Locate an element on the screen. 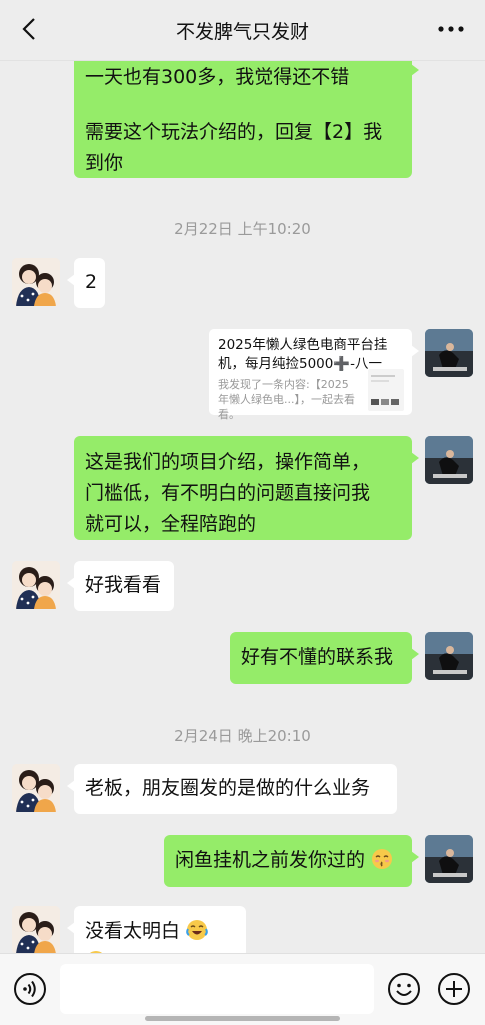  message-text: 就可以，全程陪跑的 is located at coordinates (171, 524).